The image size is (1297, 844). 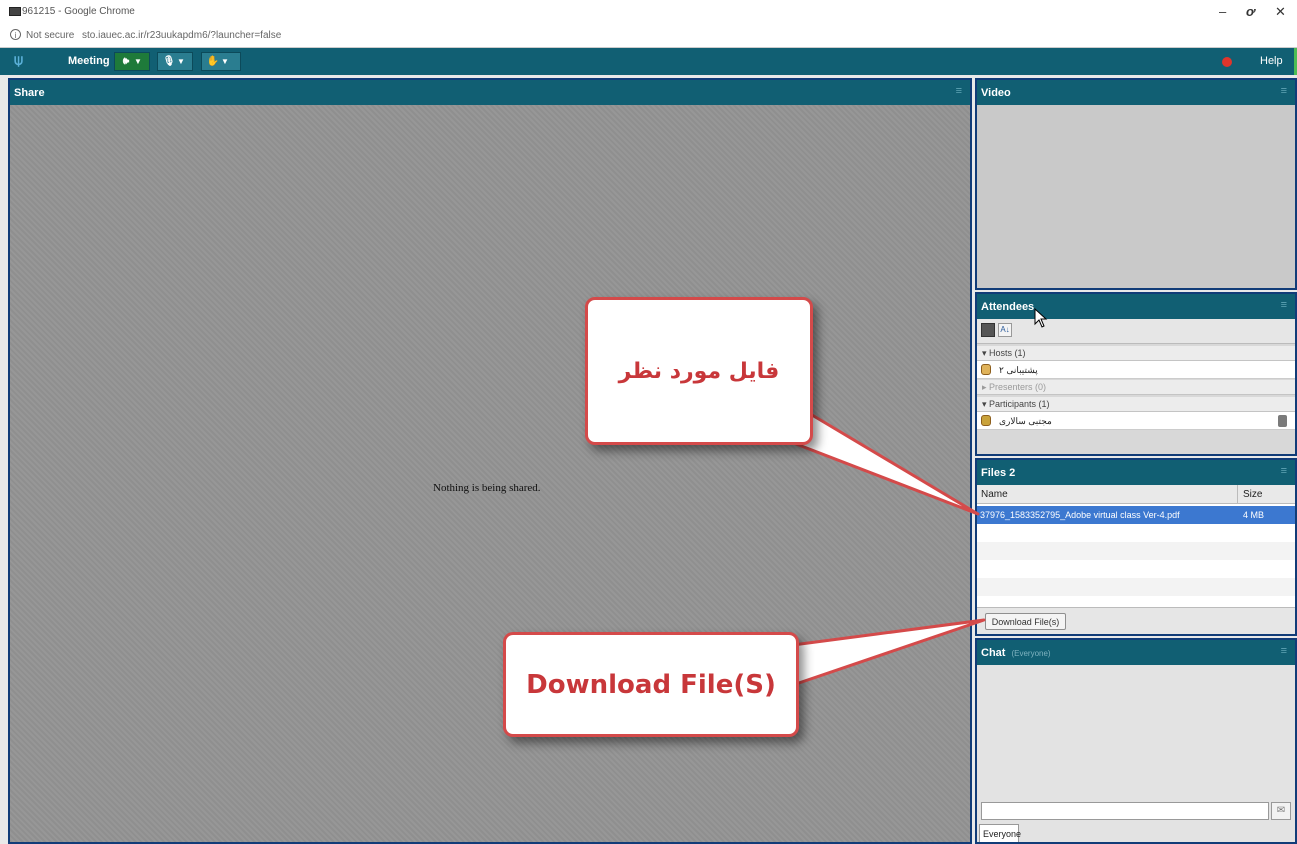 I want to click on video-pod-header: Video ≡, so click(x=1136, y=92).